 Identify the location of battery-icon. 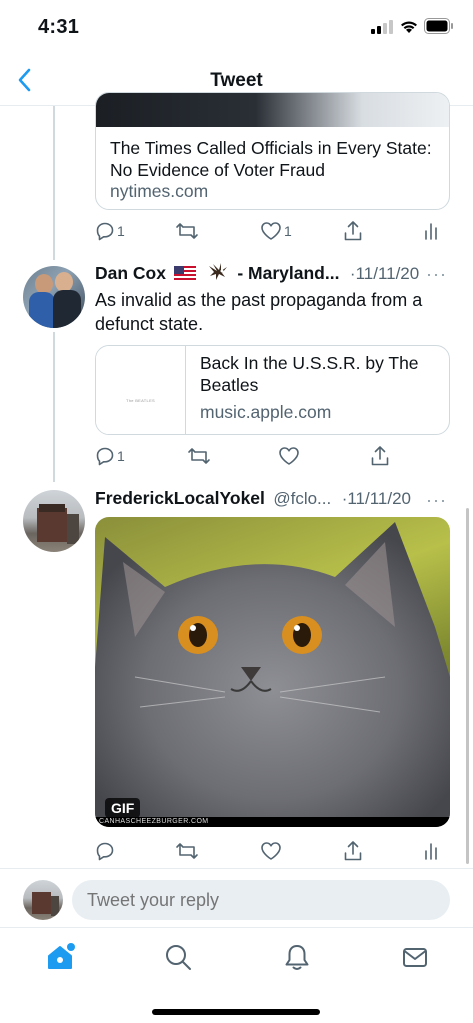
(438, 26).